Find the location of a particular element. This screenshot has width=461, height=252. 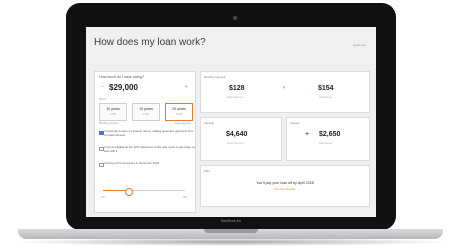

top-link: @earnest is located at coordinates (359, 45).